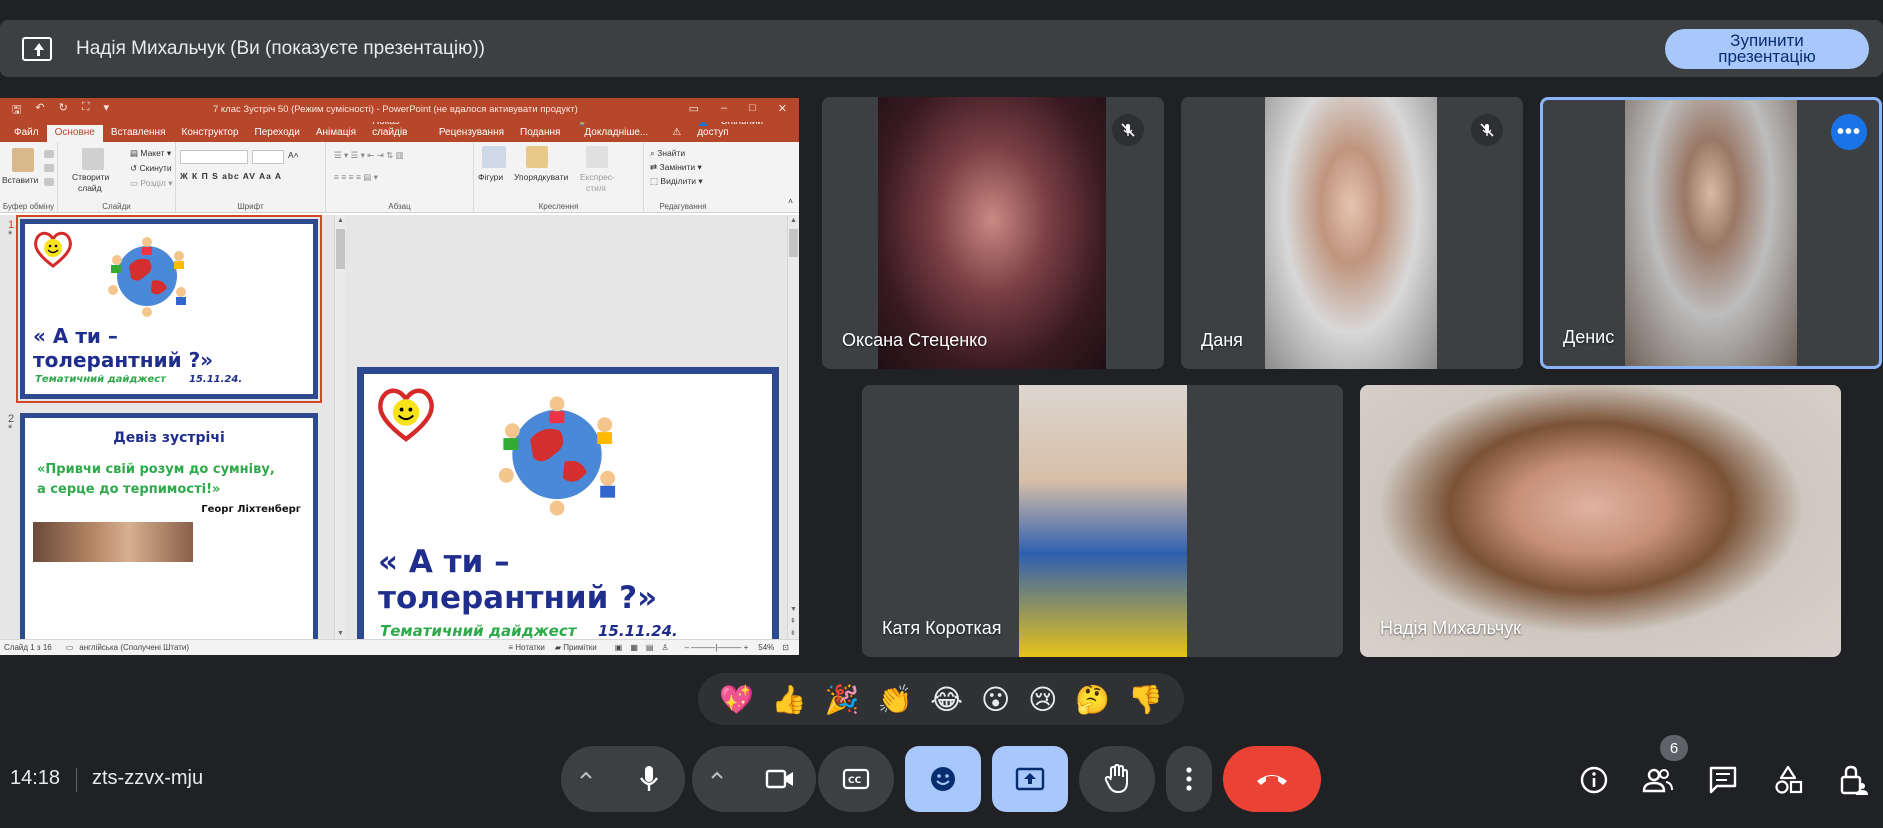 This screenshot has width=1883, height=828. I want to click on start-slideshow-icon: ⛶, so click(86, 110).